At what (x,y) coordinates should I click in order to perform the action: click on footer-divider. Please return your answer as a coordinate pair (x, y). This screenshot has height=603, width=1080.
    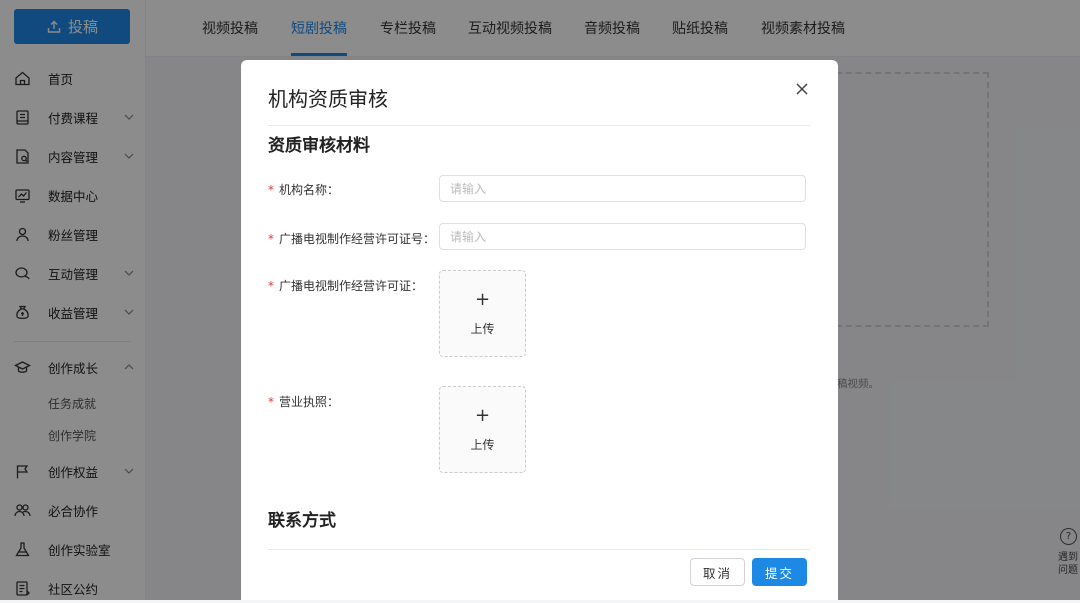
    Looking at the image, I should click on (539, 549).